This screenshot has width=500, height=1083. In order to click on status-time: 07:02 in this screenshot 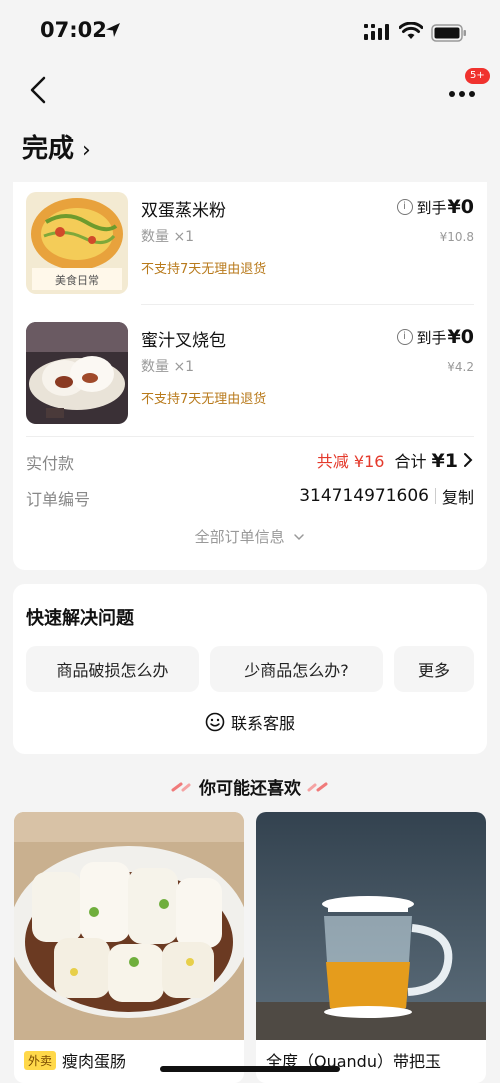, I will do `click(73, 30)`.